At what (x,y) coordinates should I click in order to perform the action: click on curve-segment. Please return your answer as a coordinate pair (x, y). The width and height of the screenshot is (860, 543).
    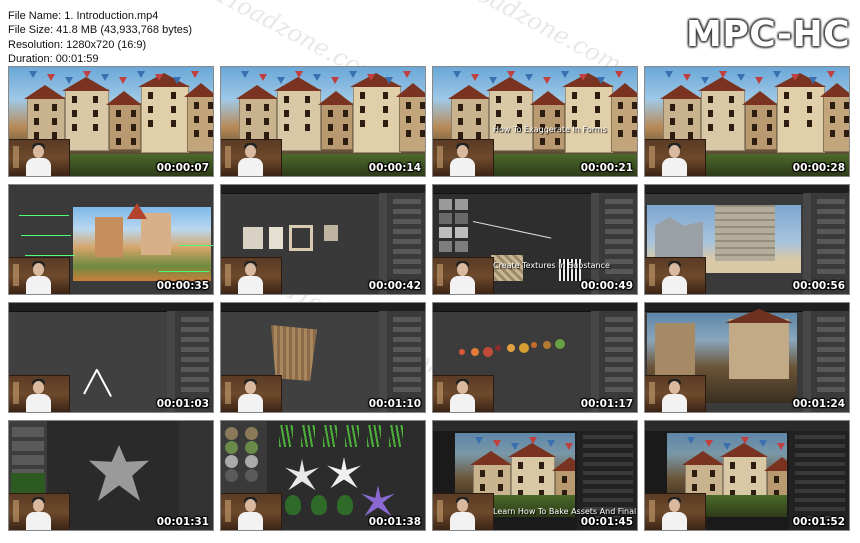
    Looking at the image, I should click on (104, 383).